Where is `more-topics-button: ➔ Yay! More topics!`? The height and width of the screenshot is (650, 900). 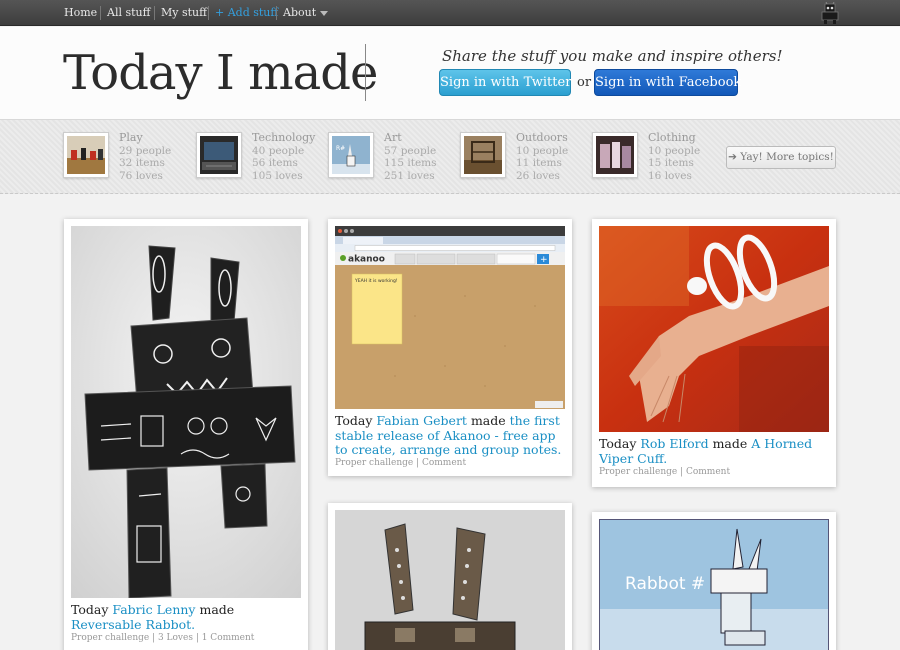
more-topics-button: ➔ Yay! More topics! is located at coordinates (781, 157).